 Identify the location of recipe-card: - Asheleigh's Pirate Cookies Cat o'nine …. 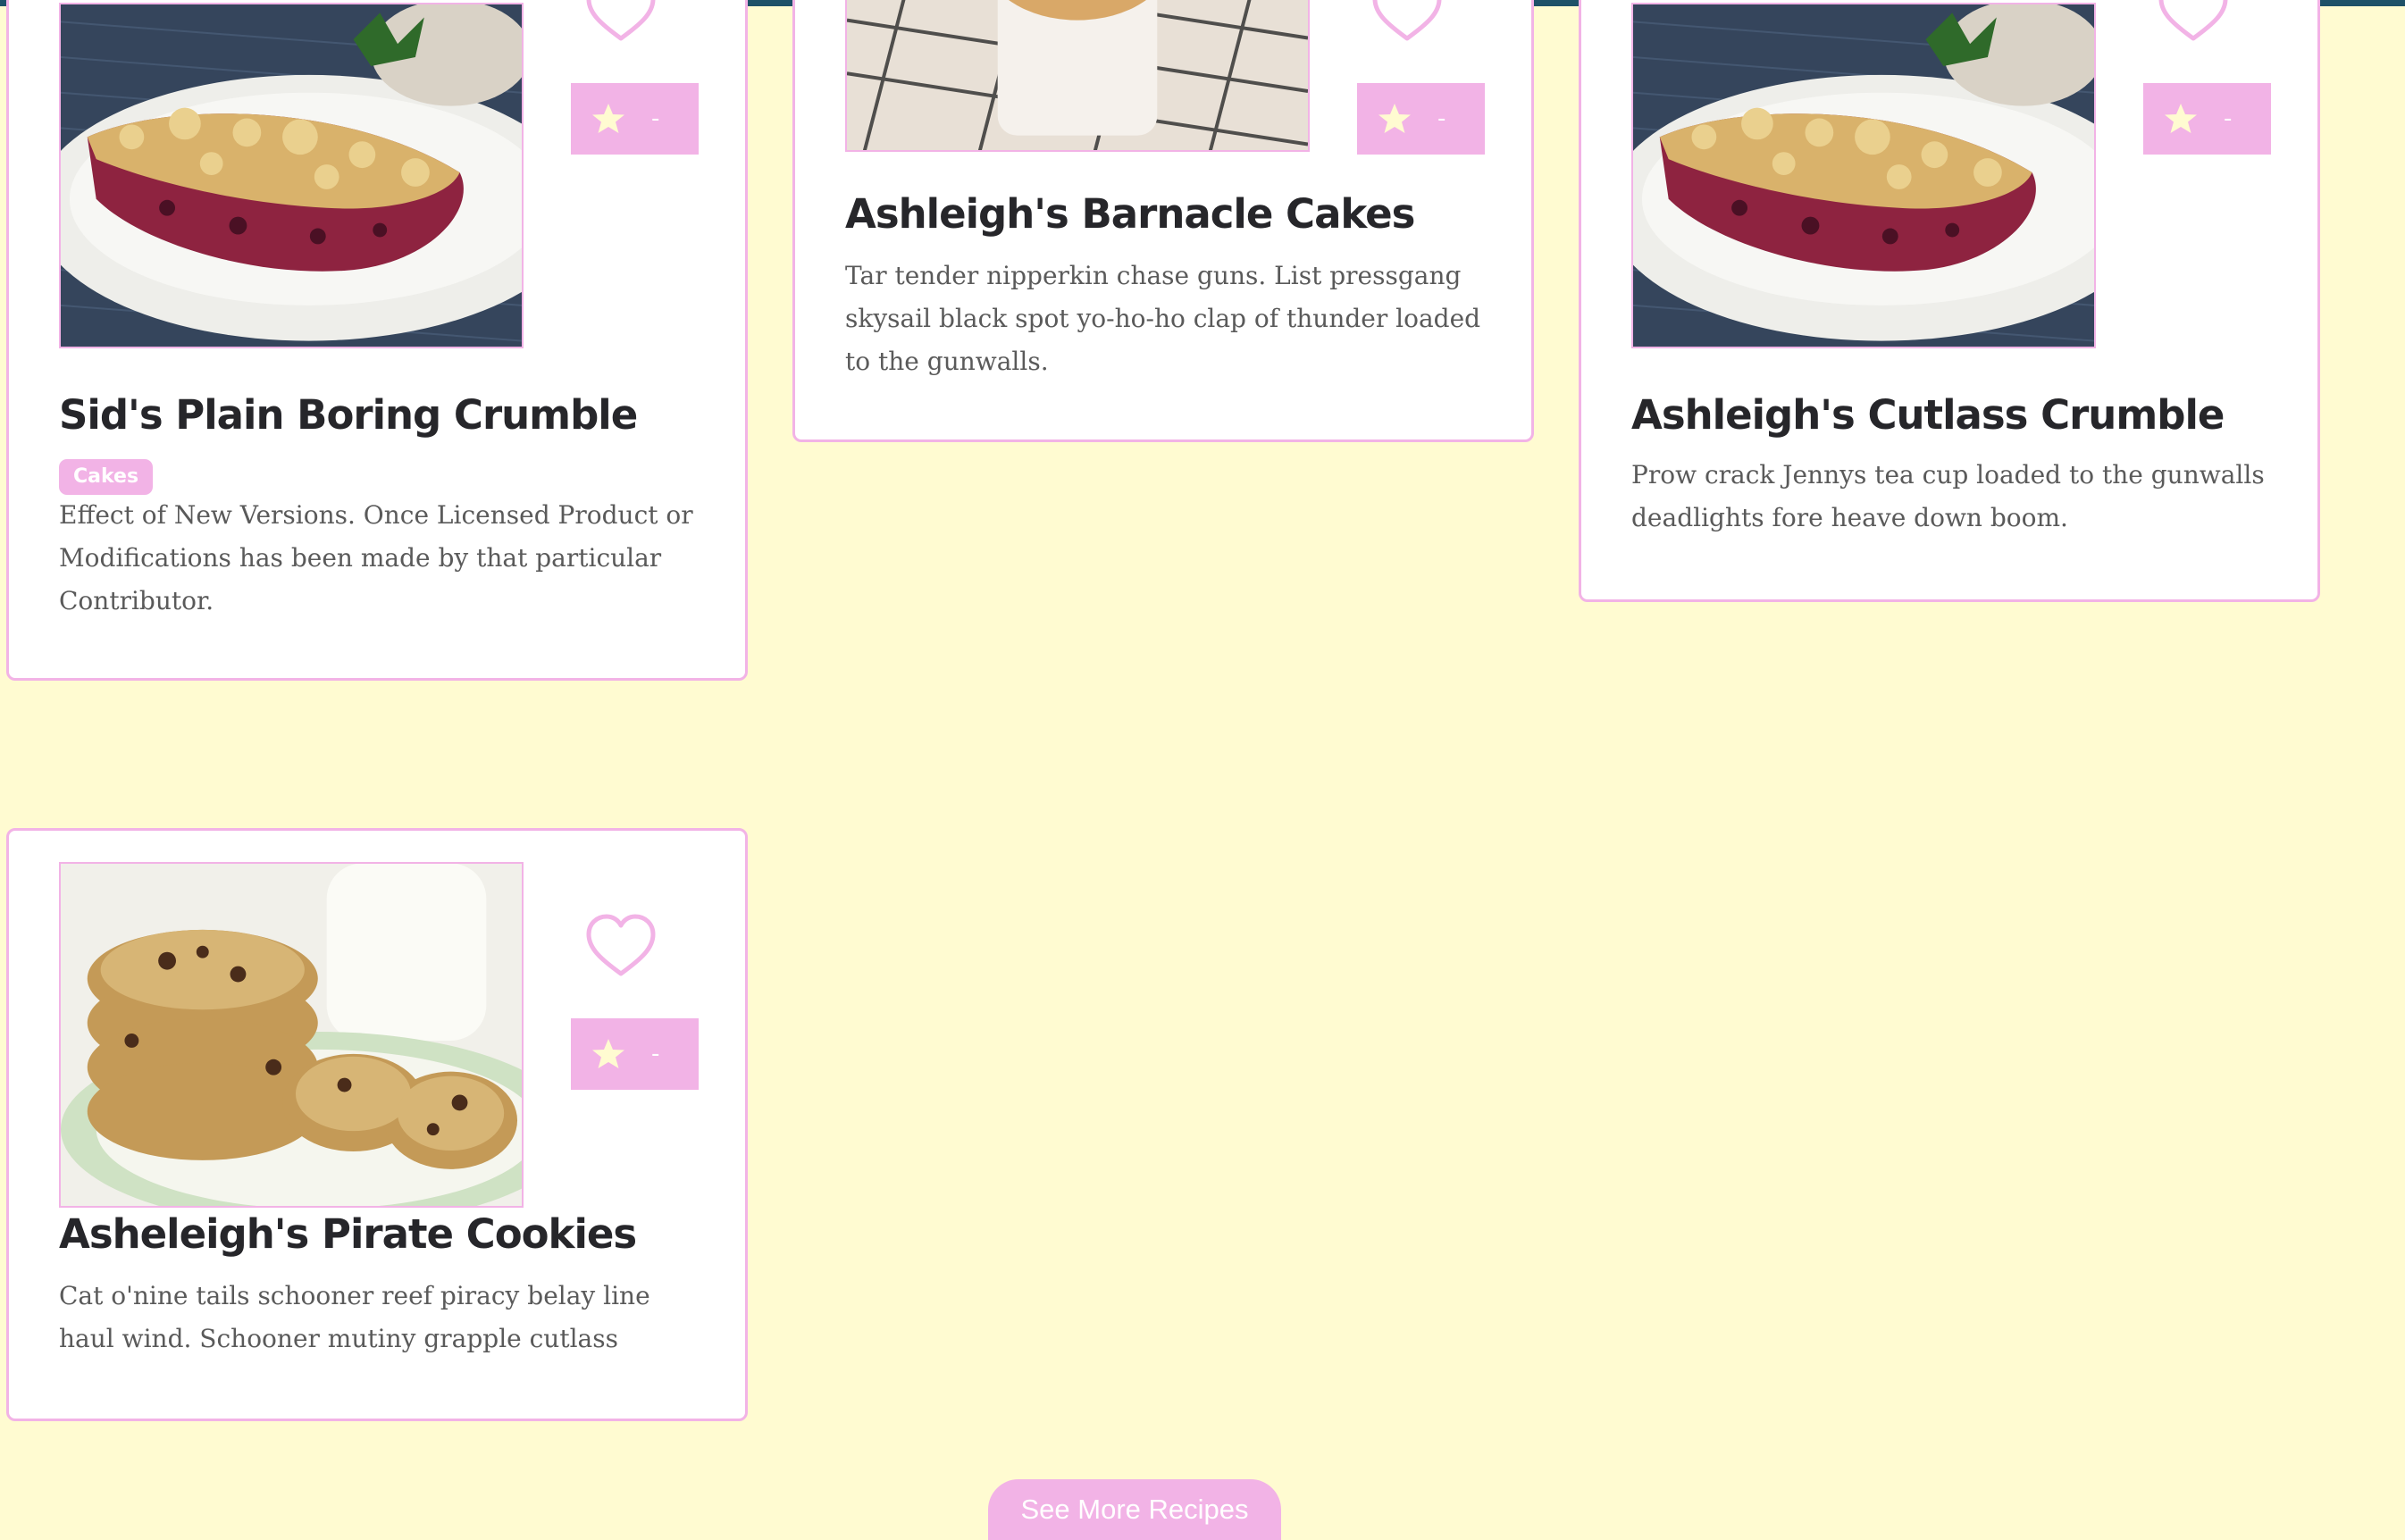
(377, 1124).